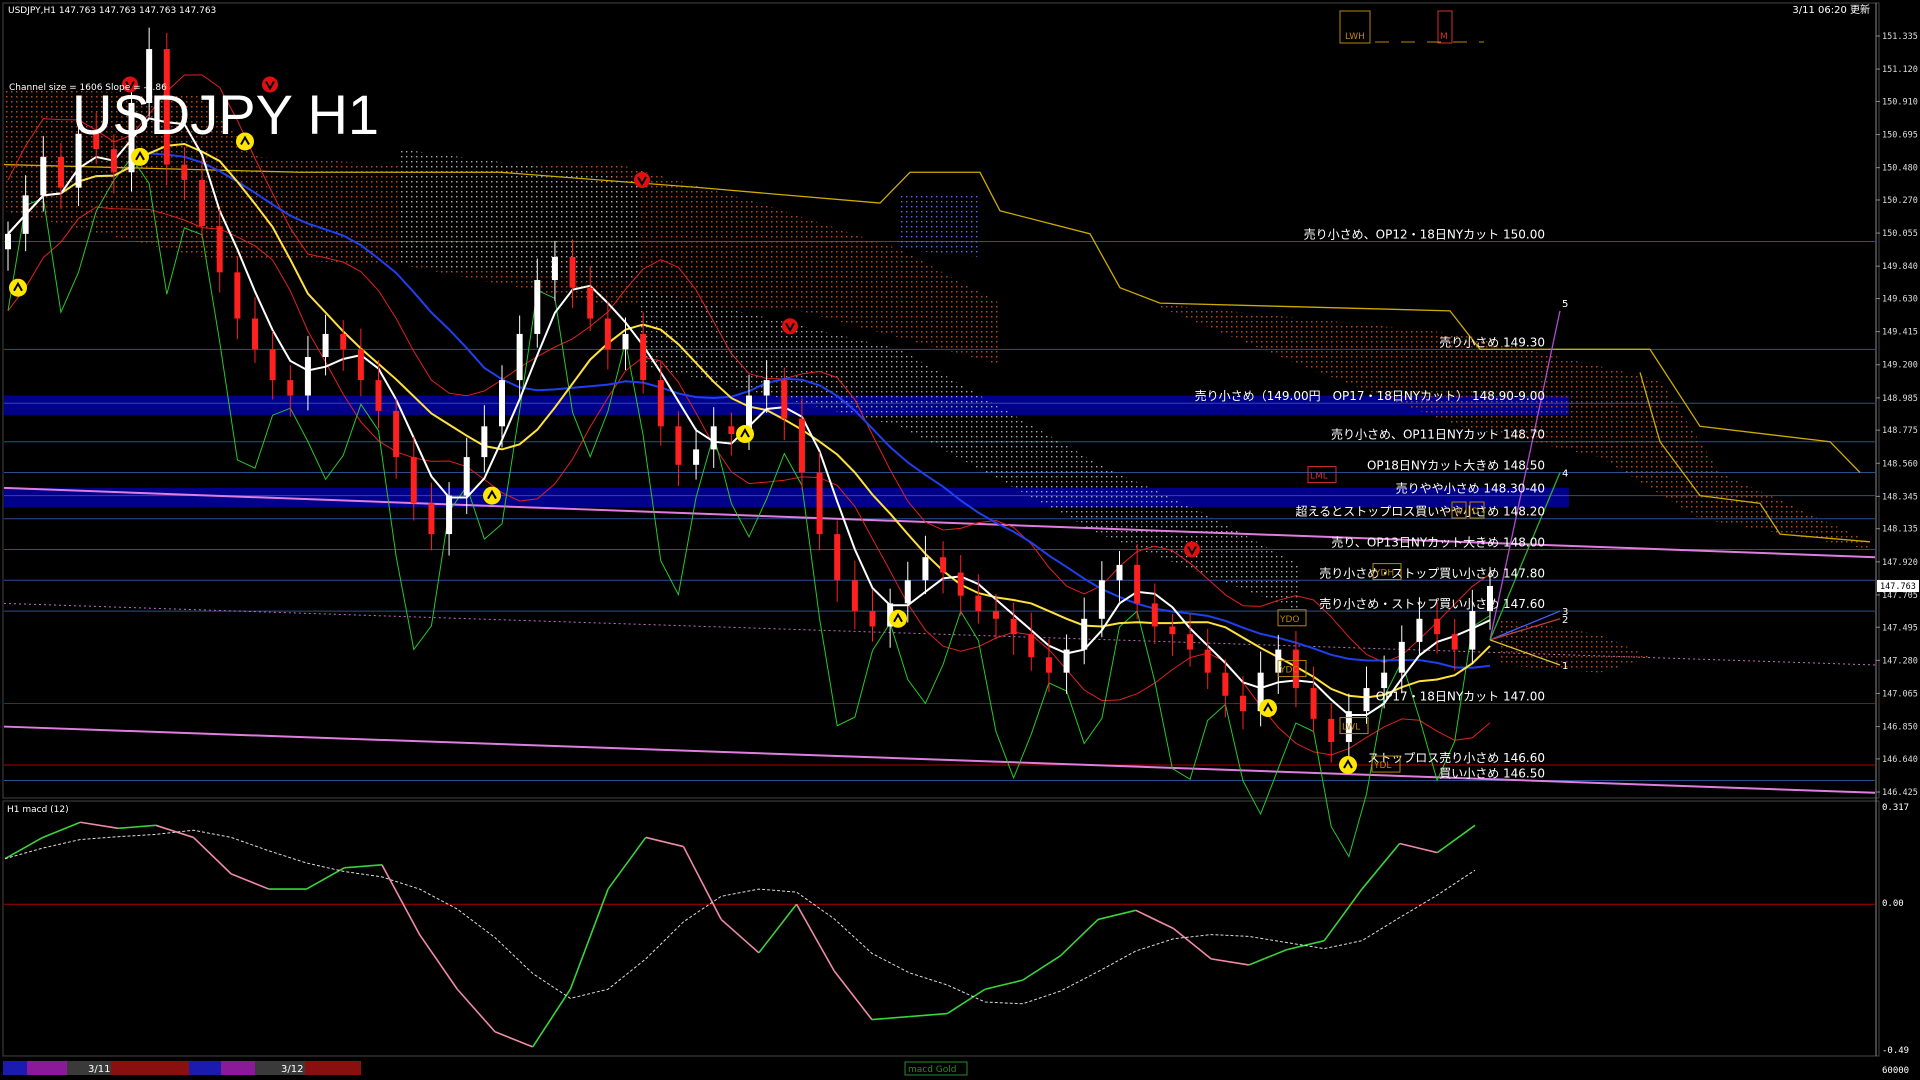 The width and height of the screenshot is (1920, 1080). Describe the element at coordinates (1893, 904) in the screenshot. I see `macd-scale-zero: 0.00` at that location.